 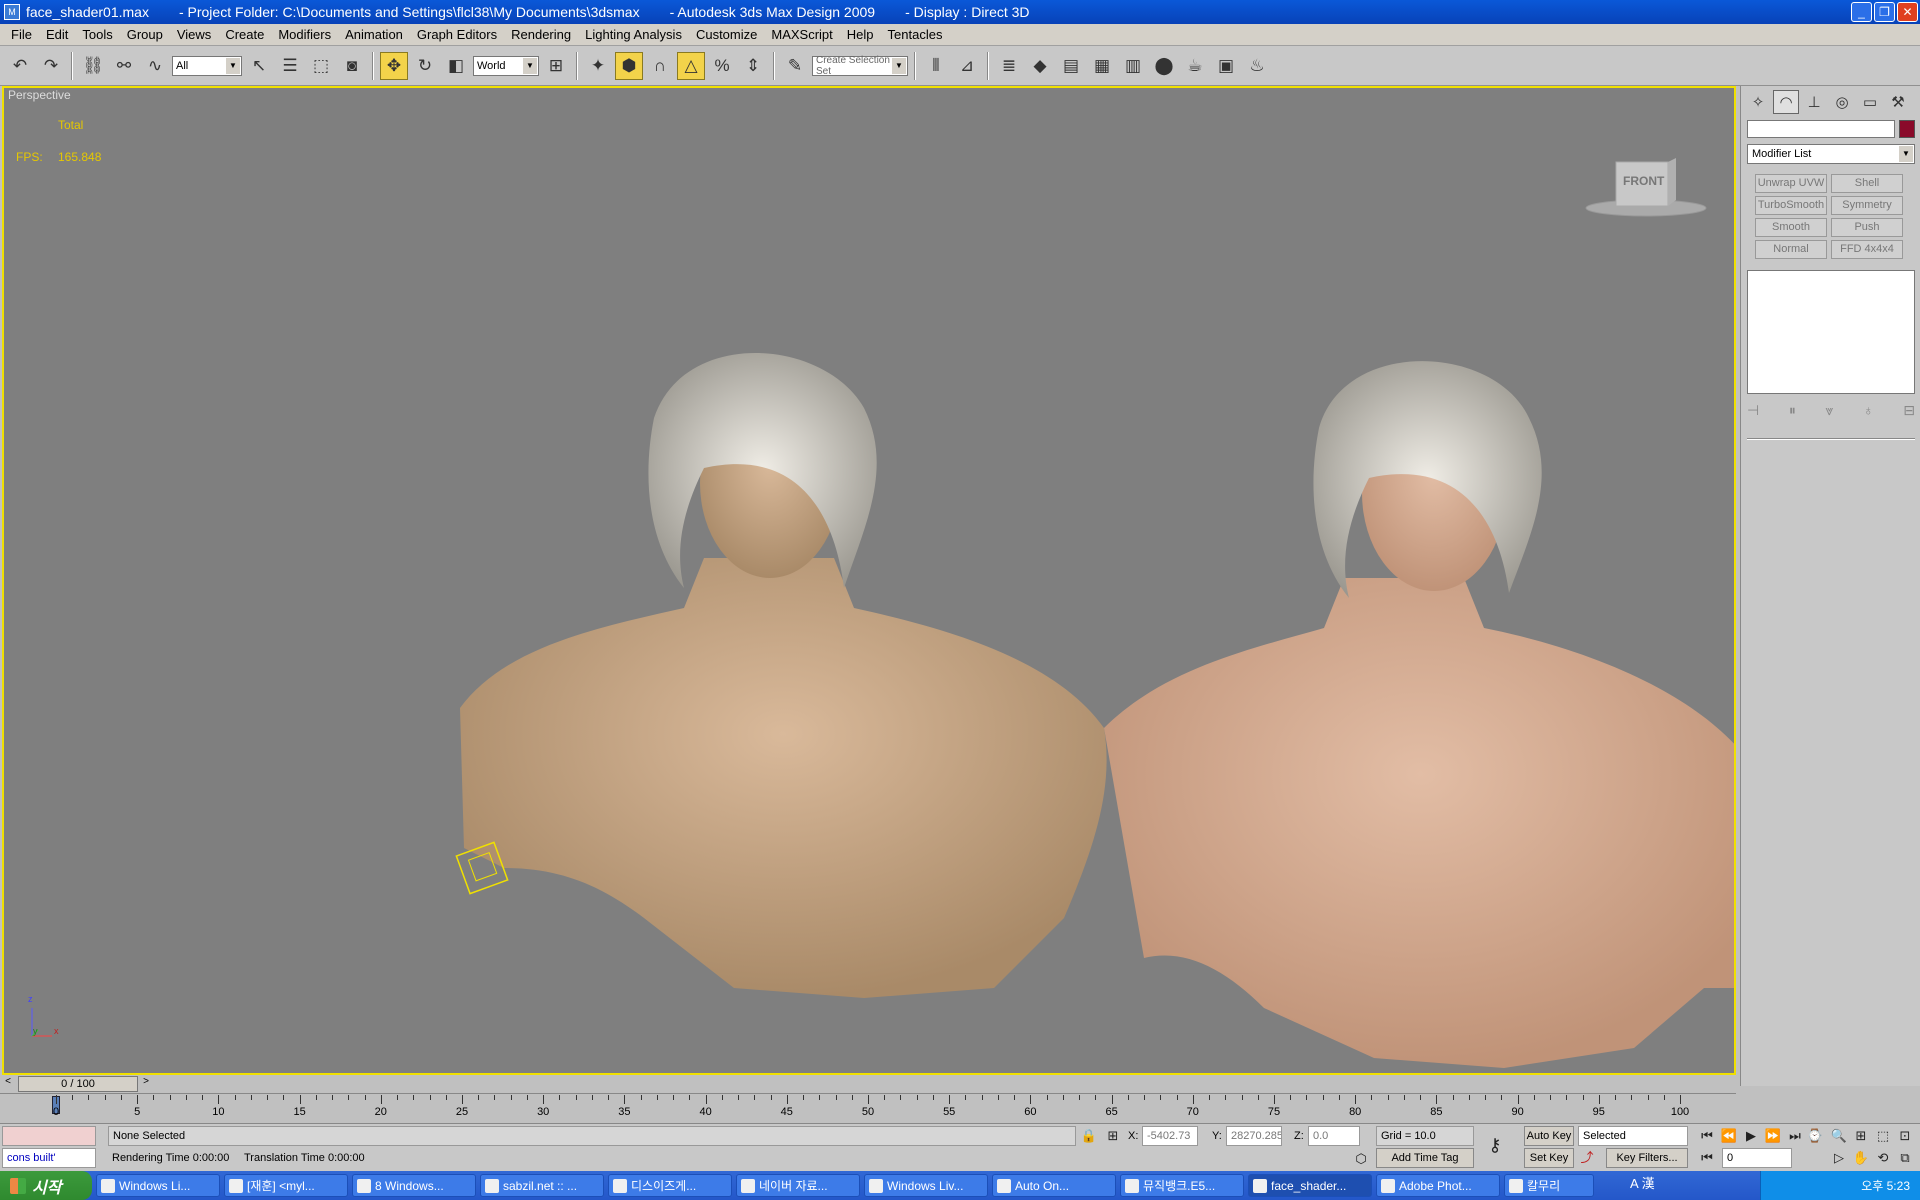 I want to click on zoom-extents-icon: ⬚, so click(x=1883, y=1136).